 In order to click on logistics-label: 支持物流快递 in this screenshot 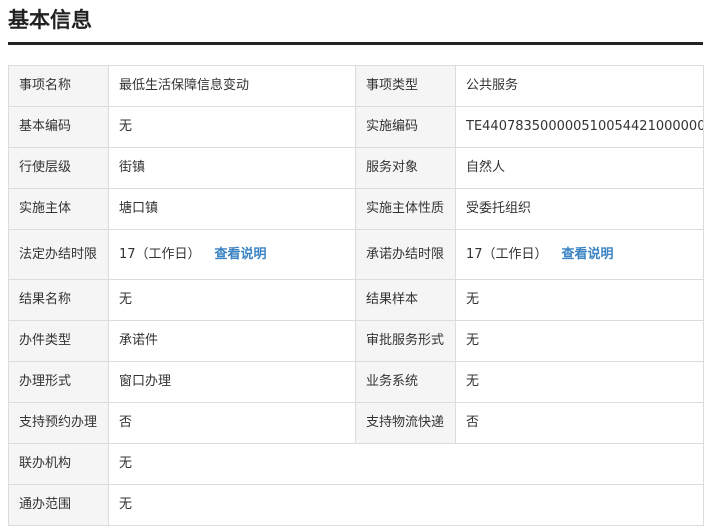, I will do `click(405, 423)`.